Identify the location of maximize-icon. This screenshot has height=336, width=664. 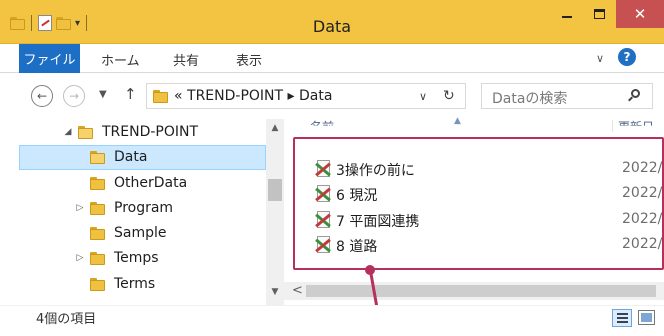
(599, 14).